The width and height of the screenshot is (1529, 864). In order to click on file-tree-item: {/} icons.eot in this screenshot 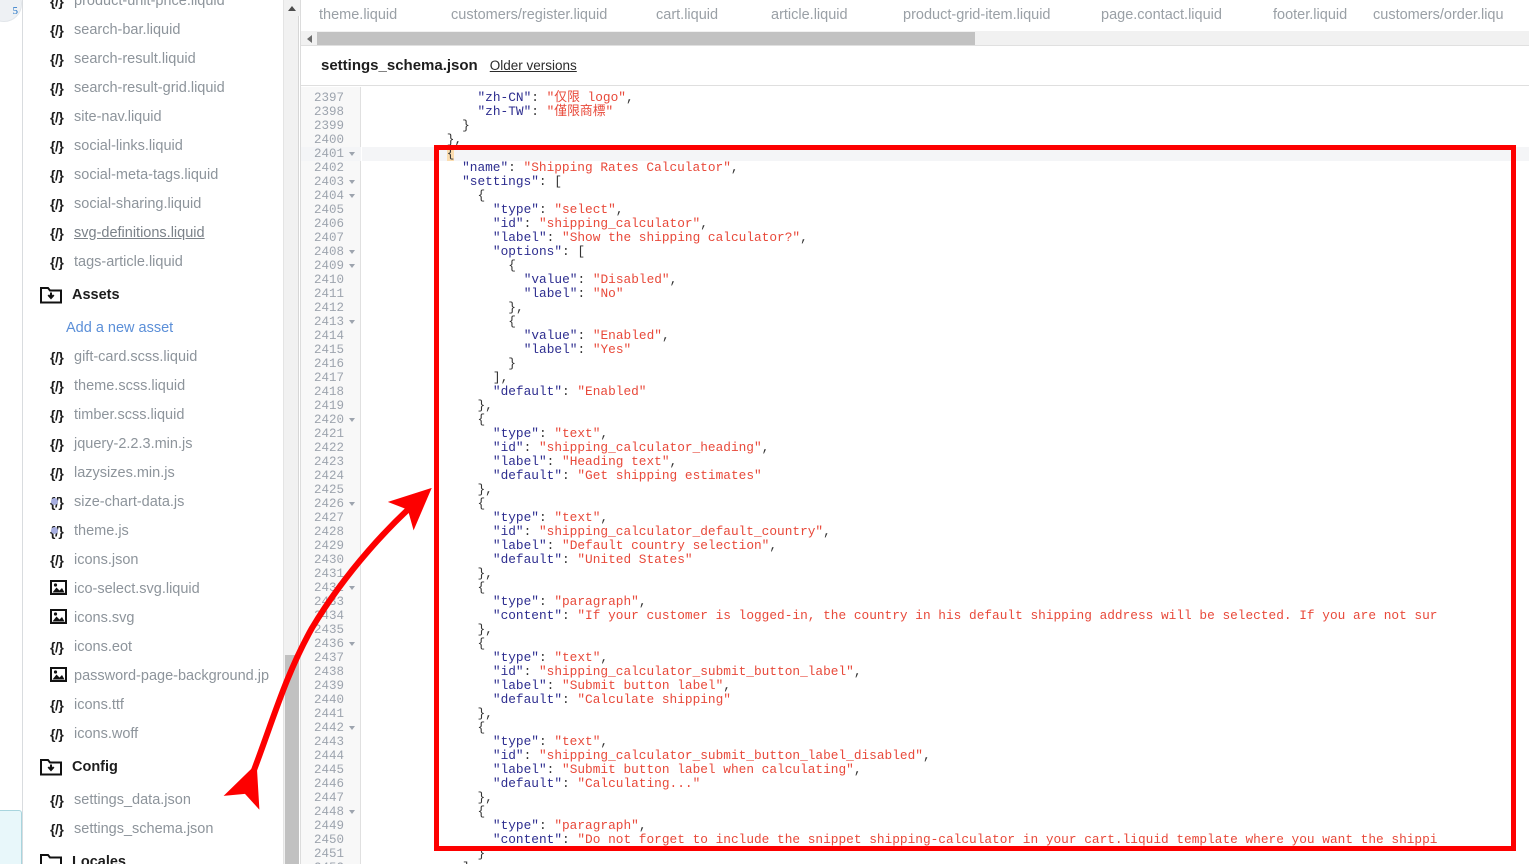, I will do `click(153, 646)`.